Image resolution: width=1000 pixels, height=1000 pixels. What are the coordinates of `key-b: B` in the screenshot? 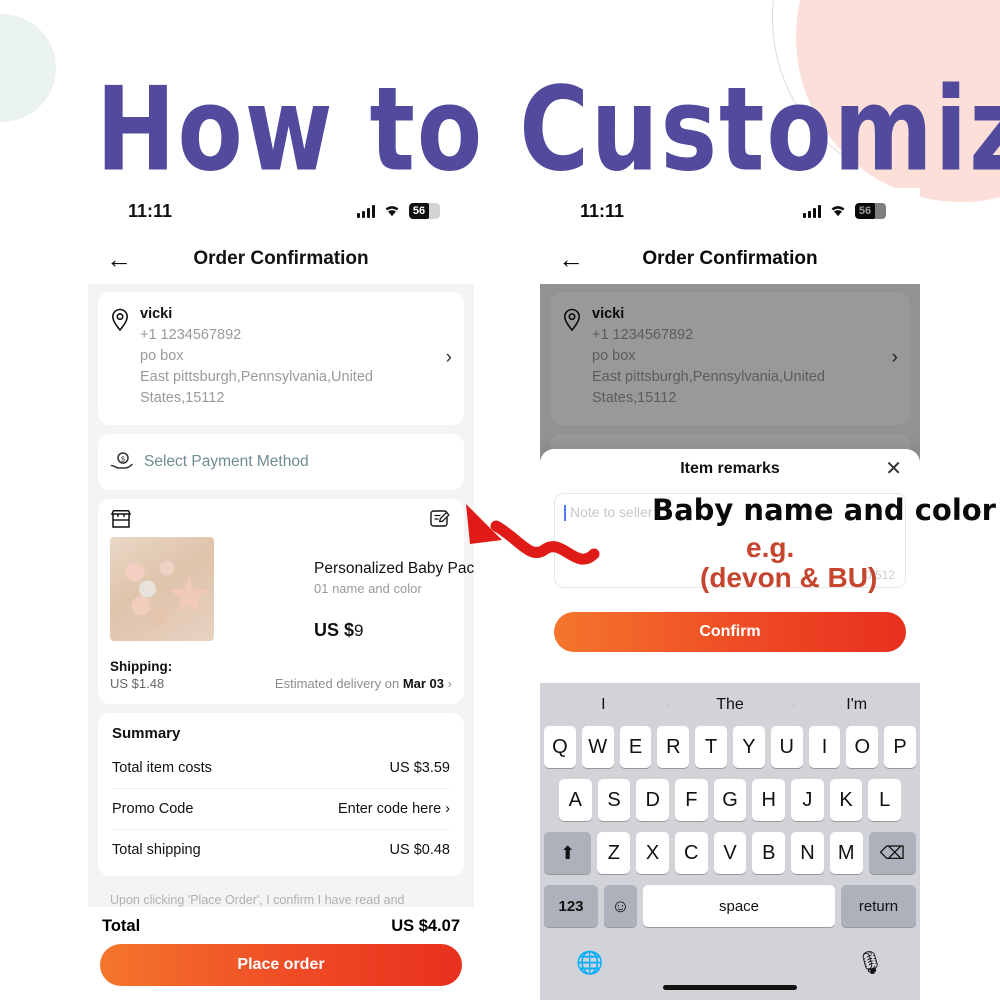 It's located at (769, 853).